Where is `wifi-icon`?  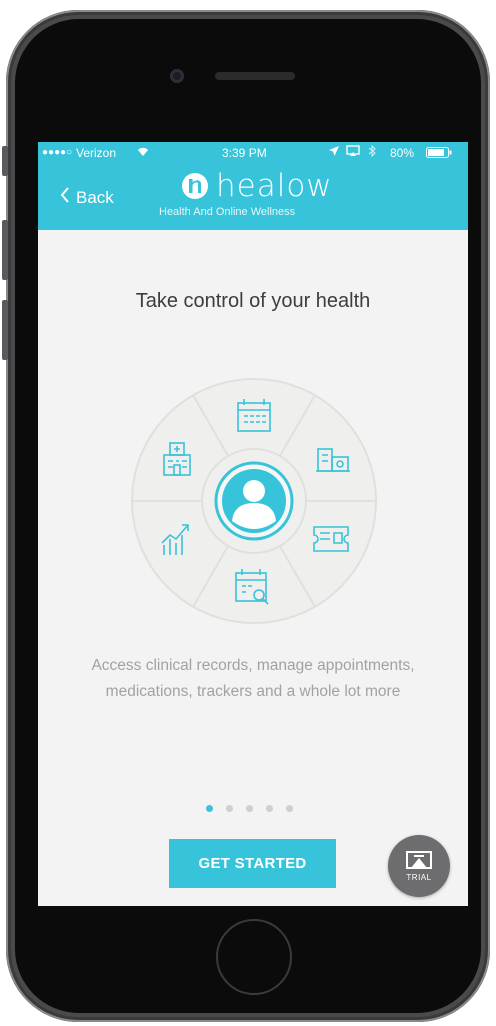 wifi-icon is located at coordinates (143, 152).